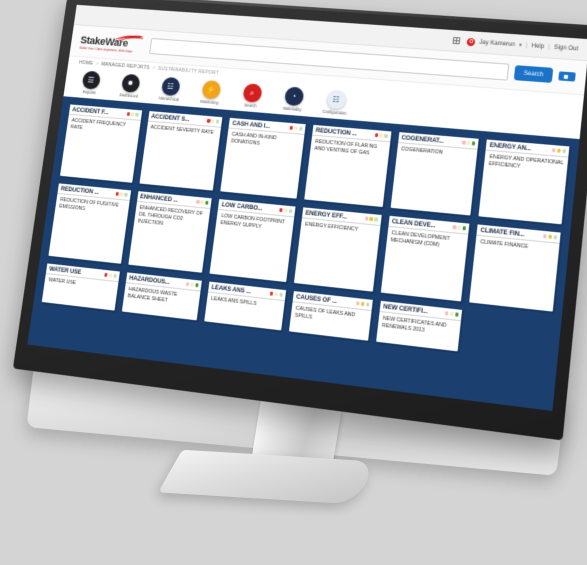 This screenshot has width=587, height=565. Describe the element at coordinates (537, 46) in the screenshot. I see `help-link: Help` at that location.